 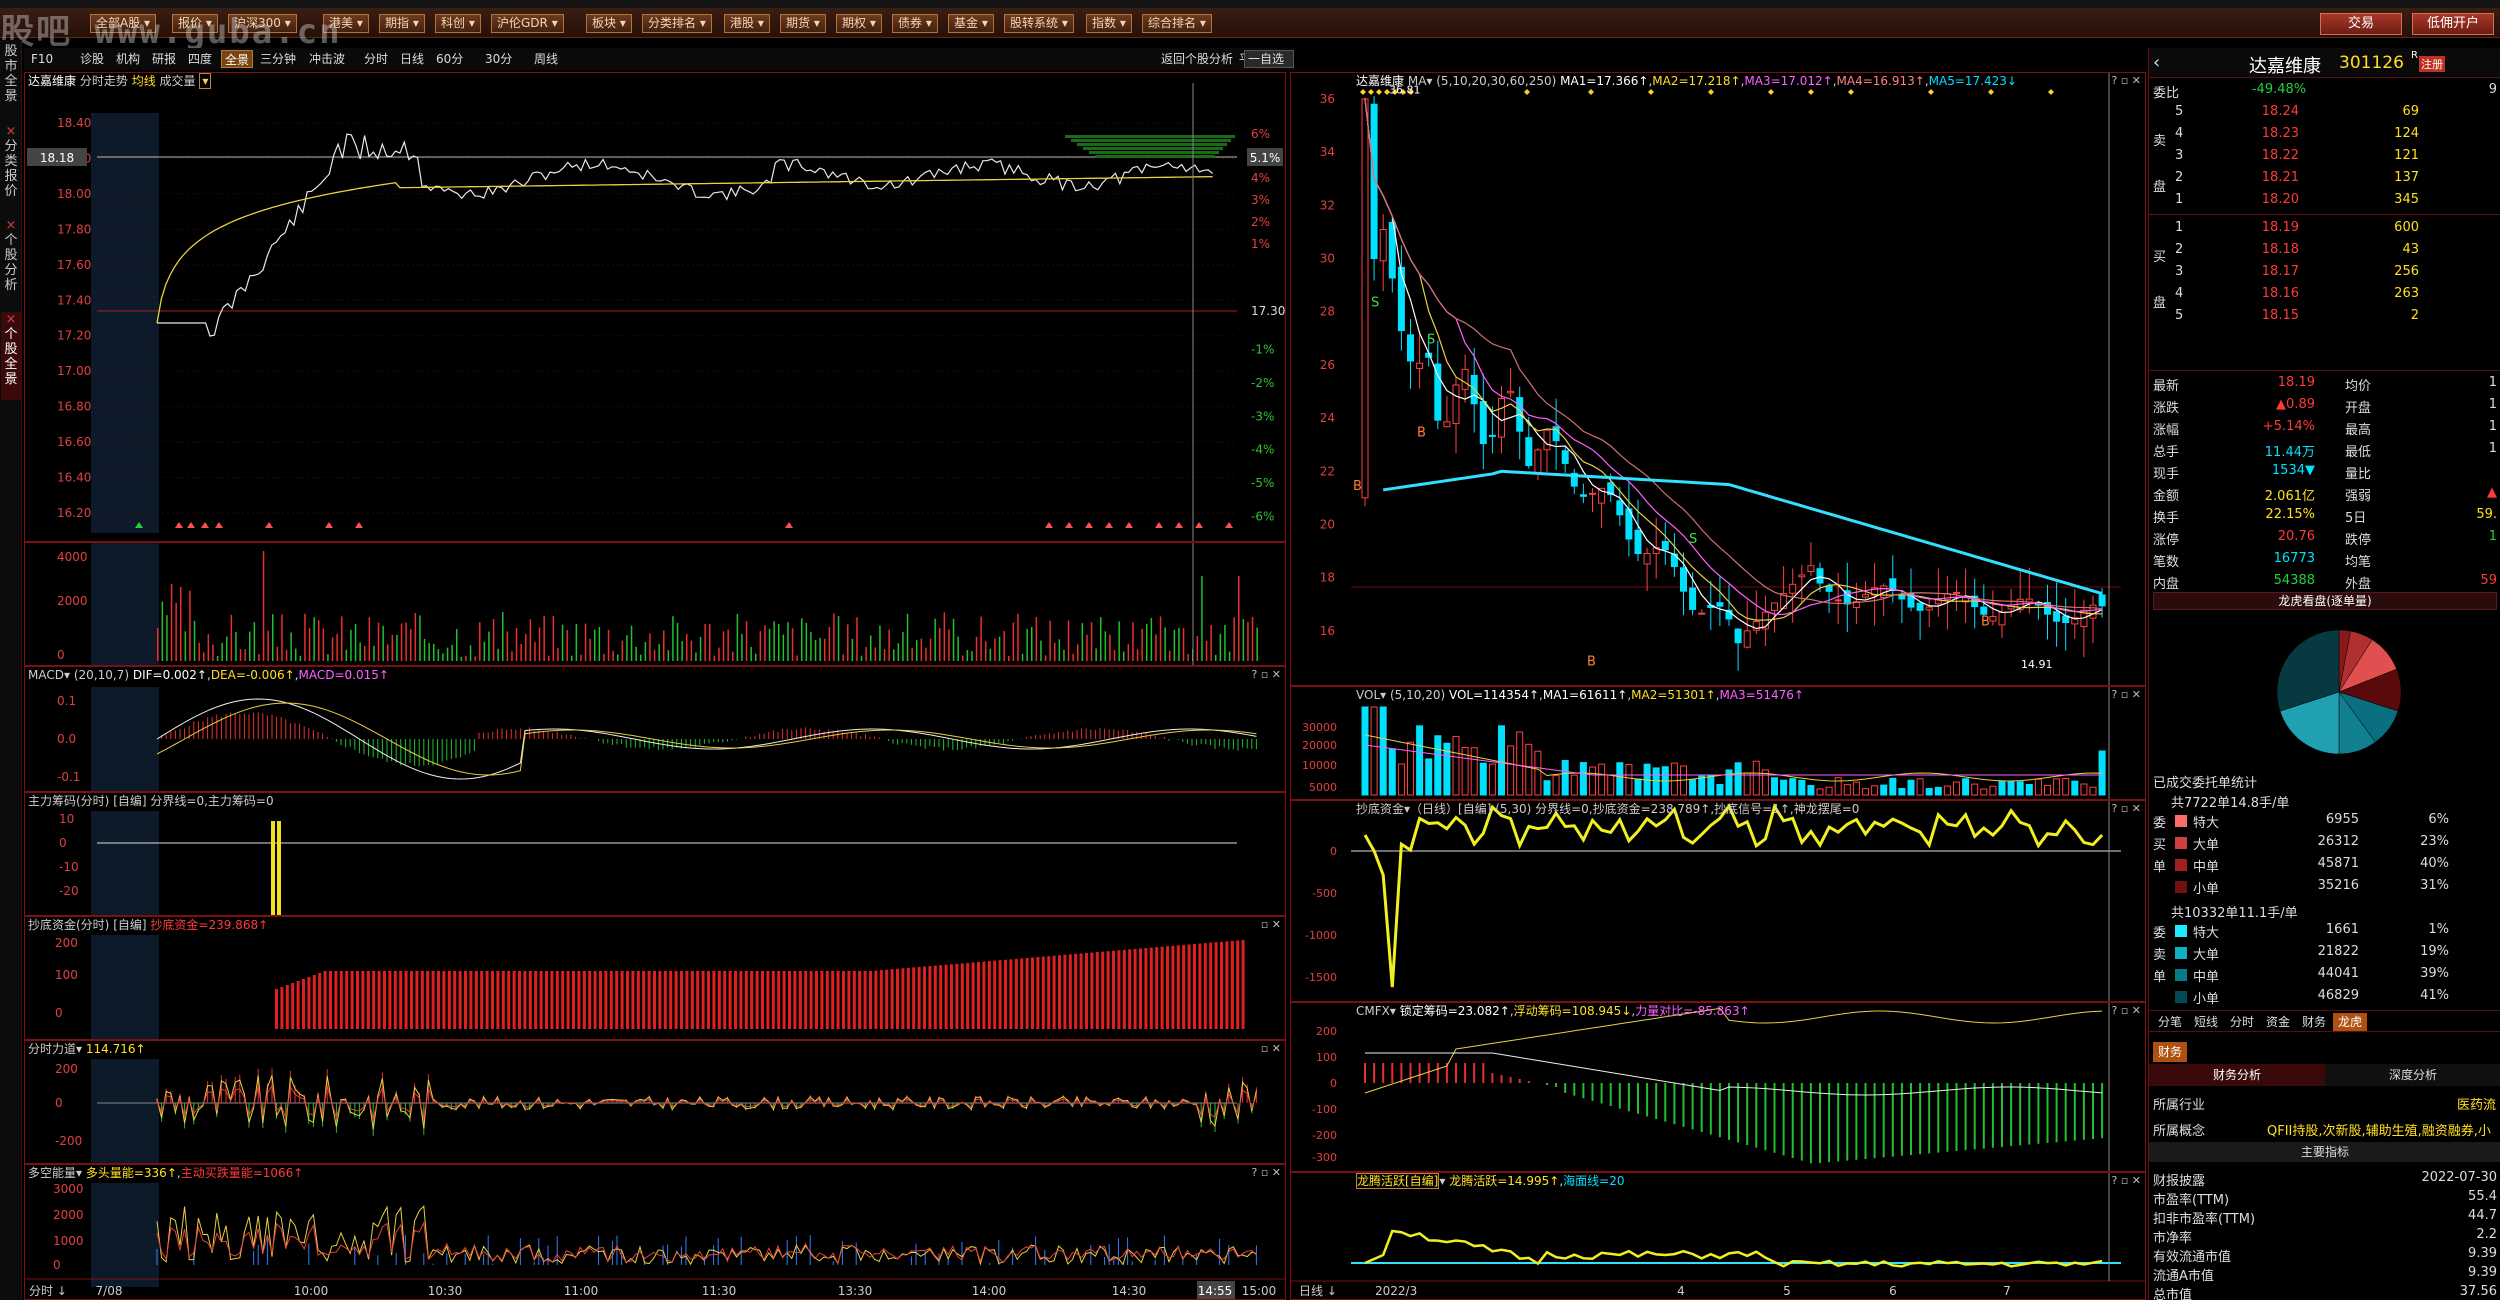 What do you see at coordinates (2156, 62) in the screenshot?
I see `back-arrow-icon: ‹` at bounding box center [2156, 62].